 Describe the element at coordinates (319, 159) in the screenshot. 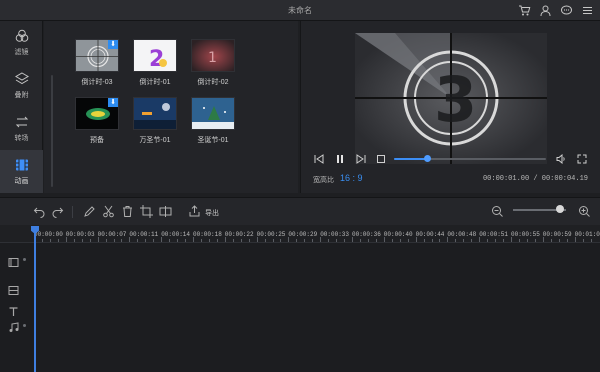

I see `prev-frame-icon` at that location.